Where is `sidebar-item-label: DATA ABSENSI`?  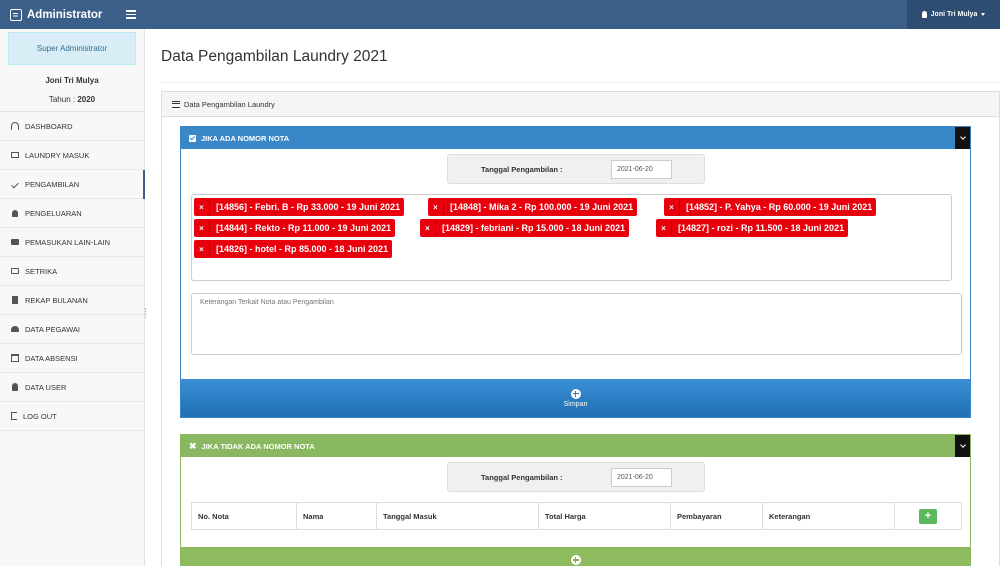 sidebar-item-label: DATA ABSENSI is located at coordinates (51, 358).